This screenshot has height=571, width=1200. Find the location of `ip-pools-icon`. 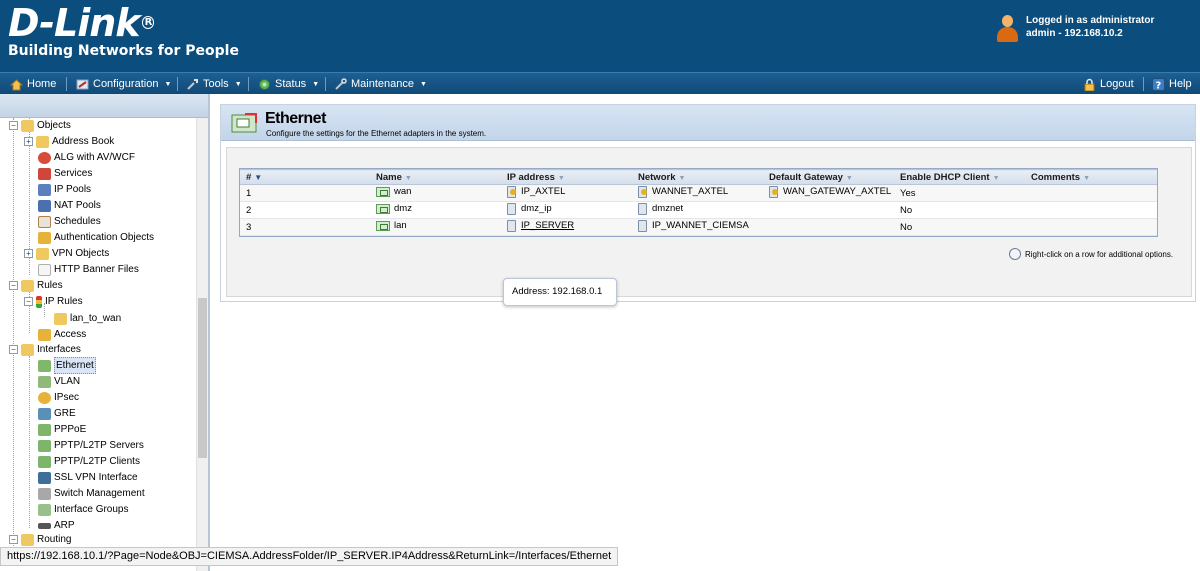

ip-pools-icon is located at coordinates (44, 189).